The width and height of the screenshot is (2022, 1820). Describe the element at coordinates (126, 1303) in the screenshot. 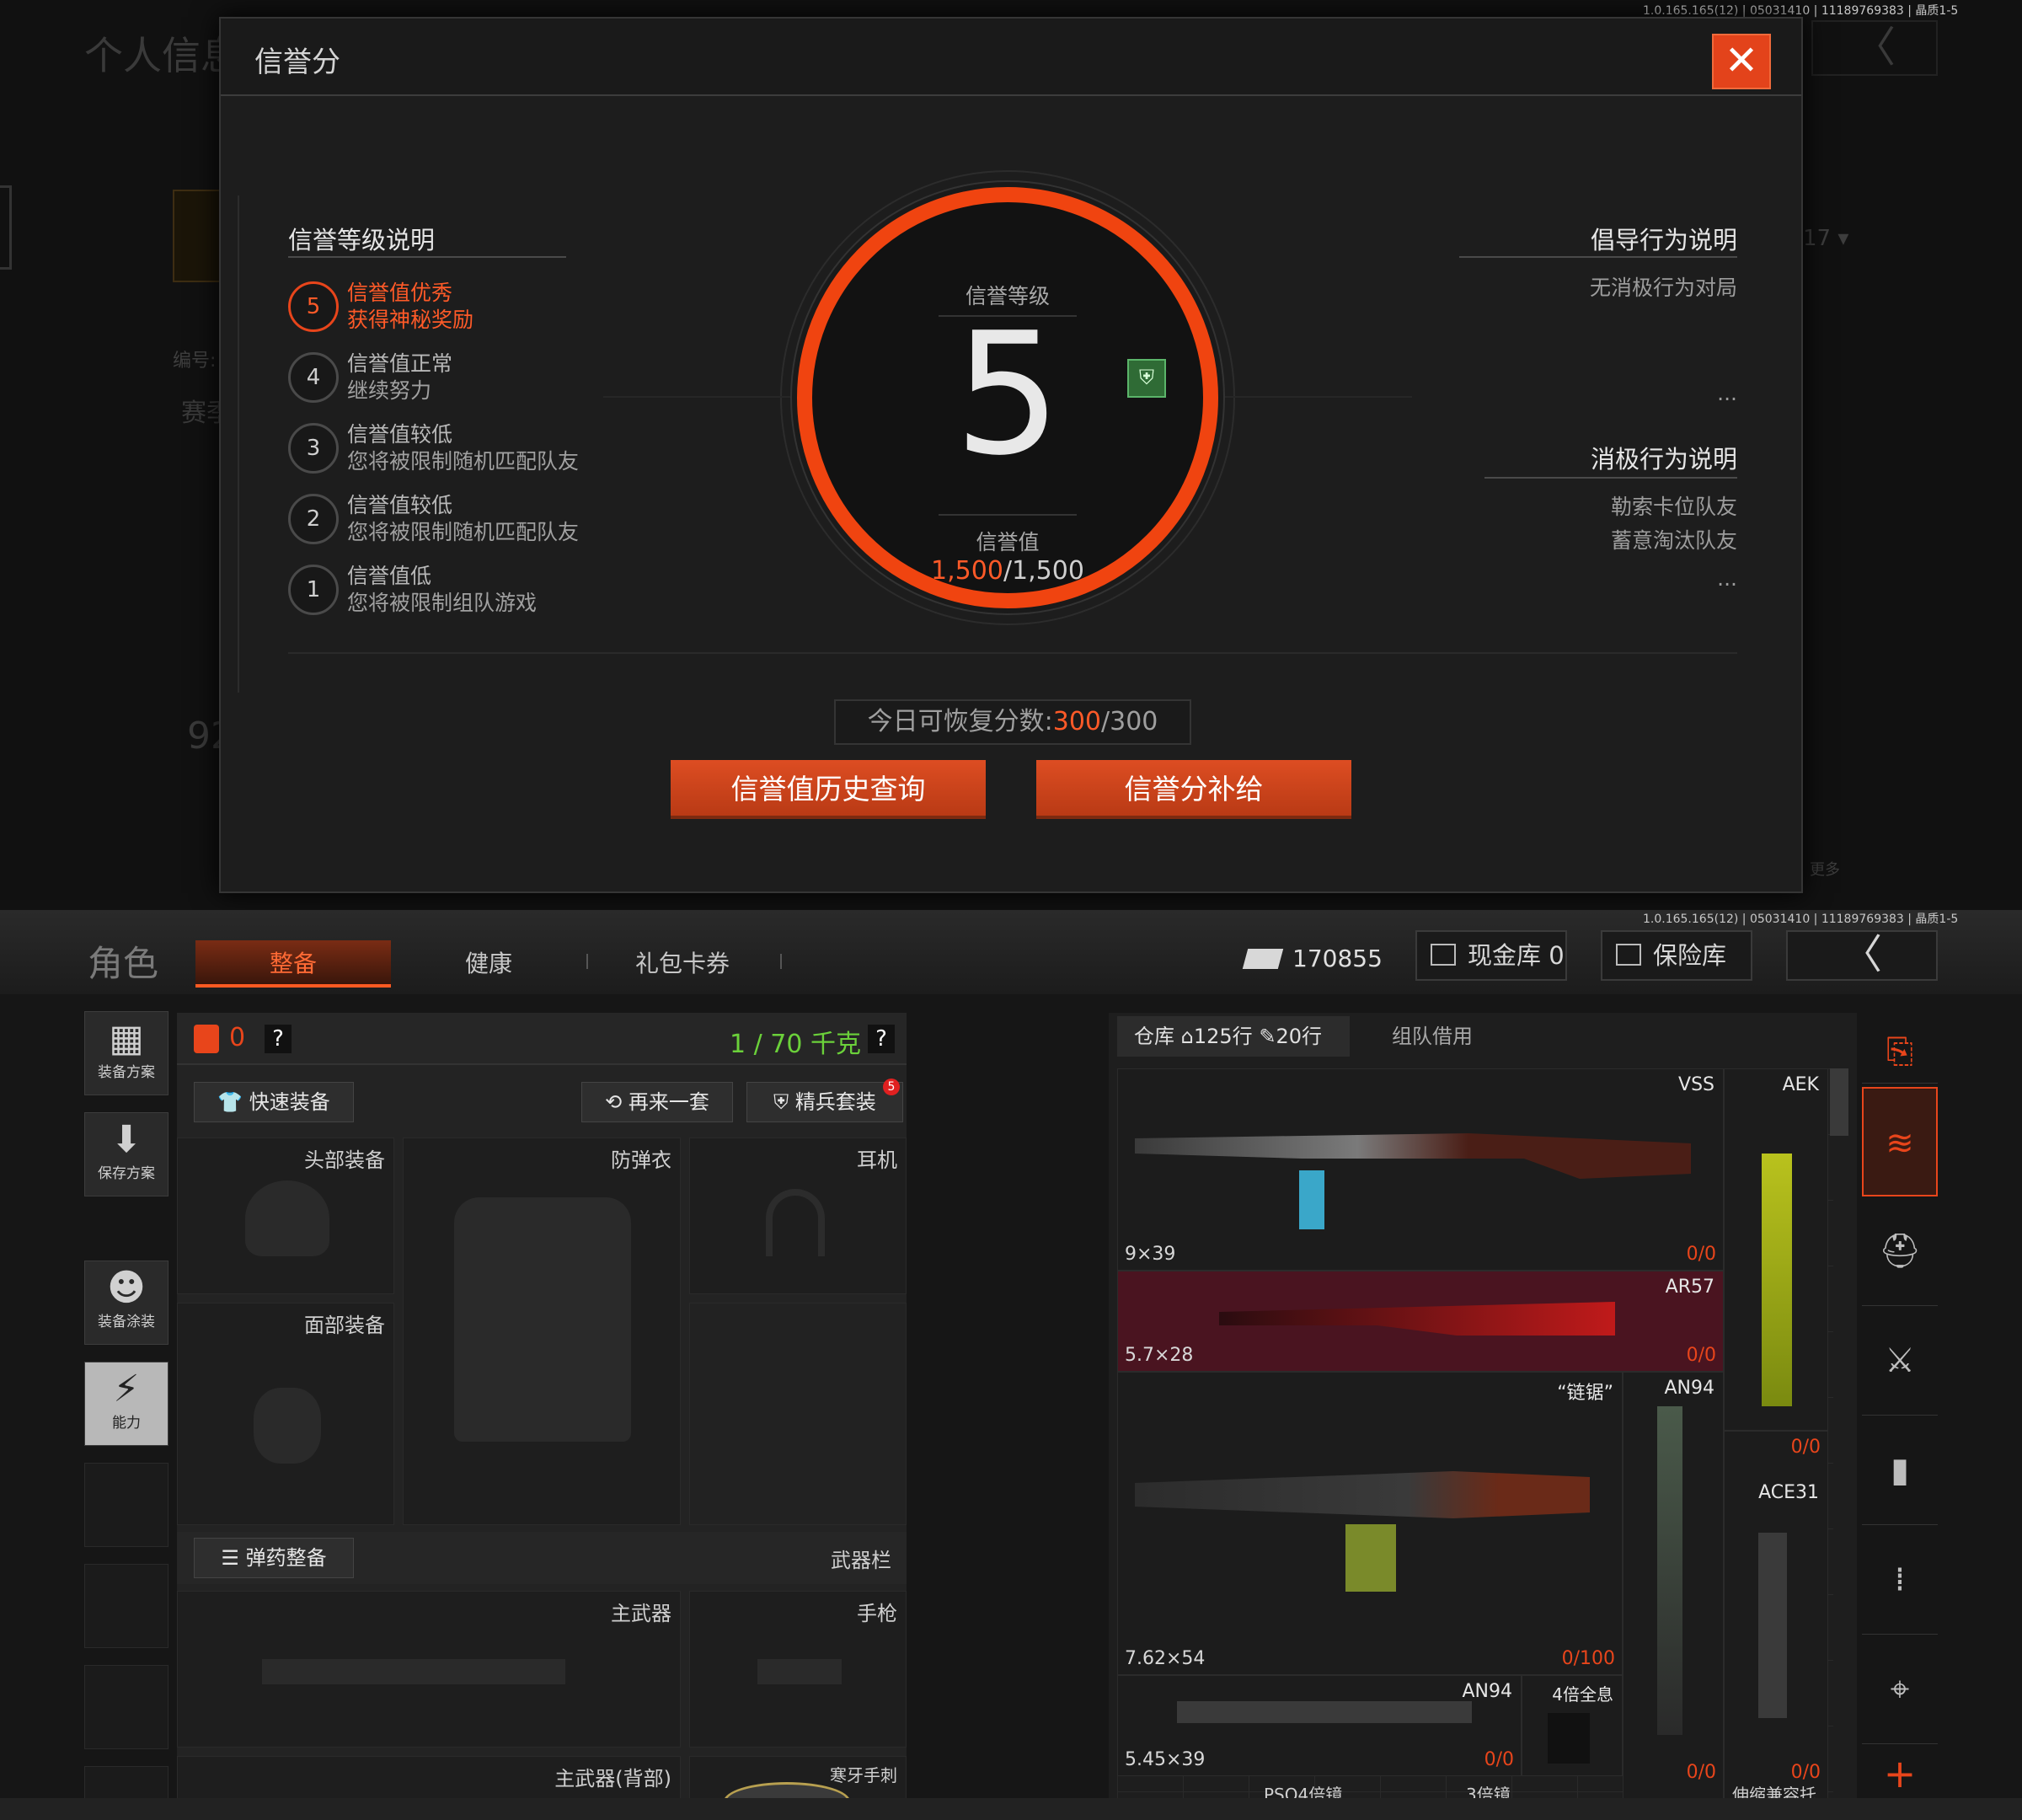

I see `gear-skin-button: ☻ 装备涂装` at that location.